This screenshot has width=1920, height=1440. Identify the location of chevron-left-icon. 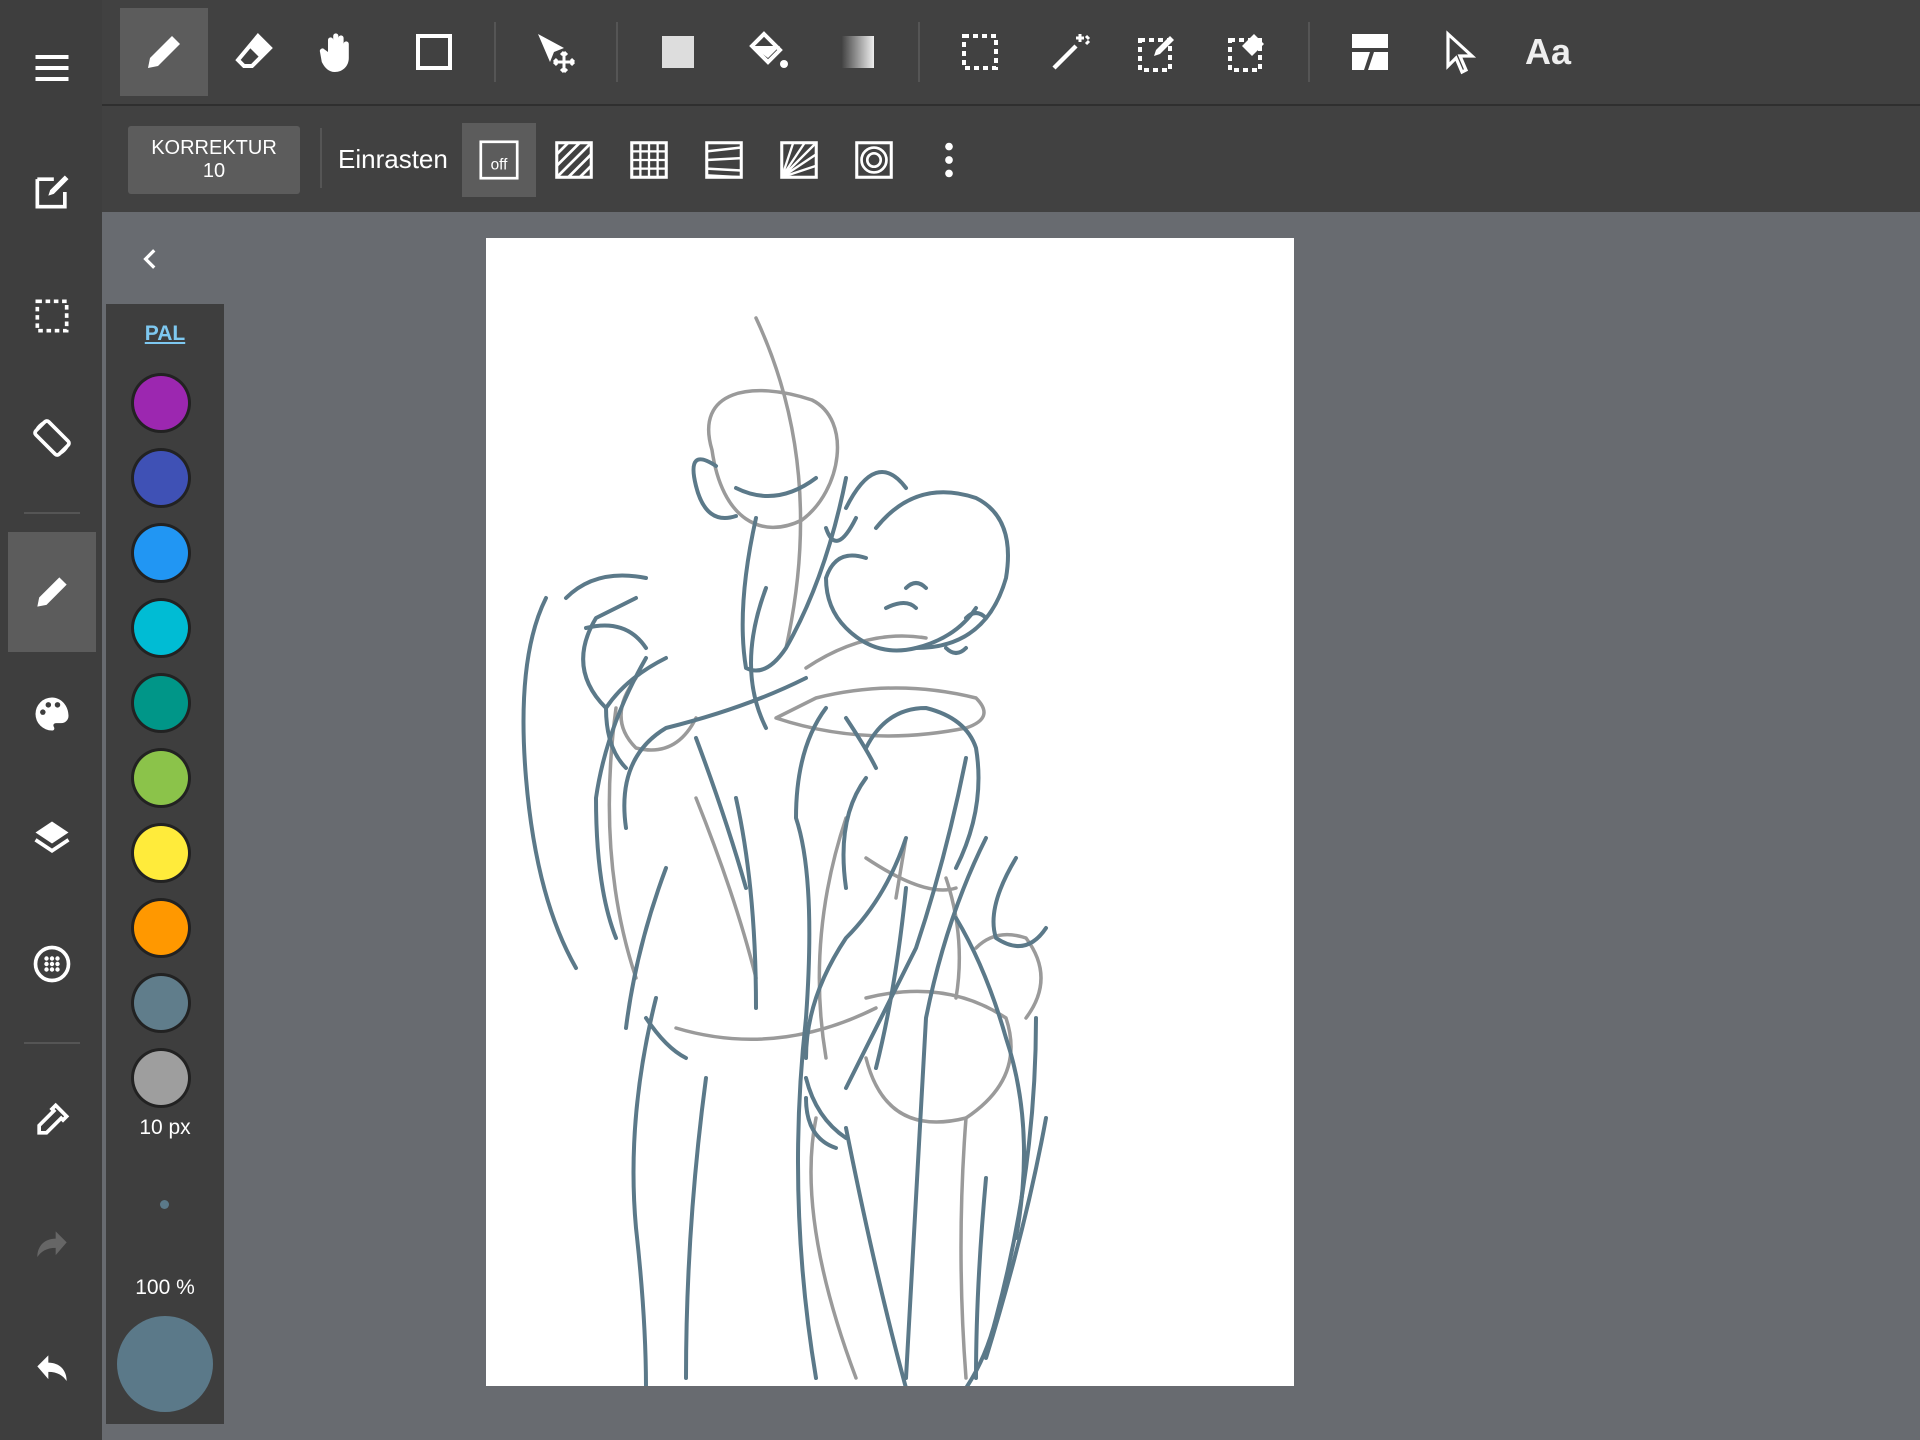
(149, 259).